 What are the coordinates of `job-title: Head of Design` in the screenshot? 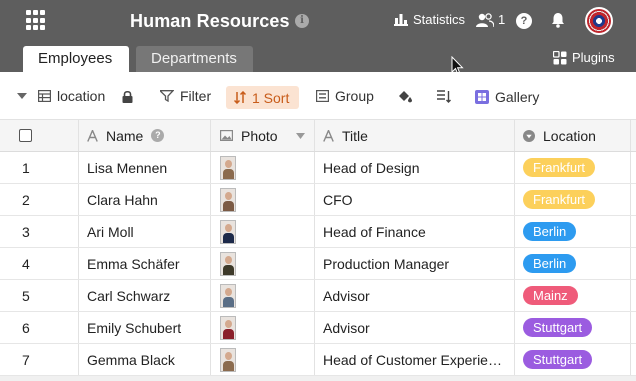 It's located at (371, 167).